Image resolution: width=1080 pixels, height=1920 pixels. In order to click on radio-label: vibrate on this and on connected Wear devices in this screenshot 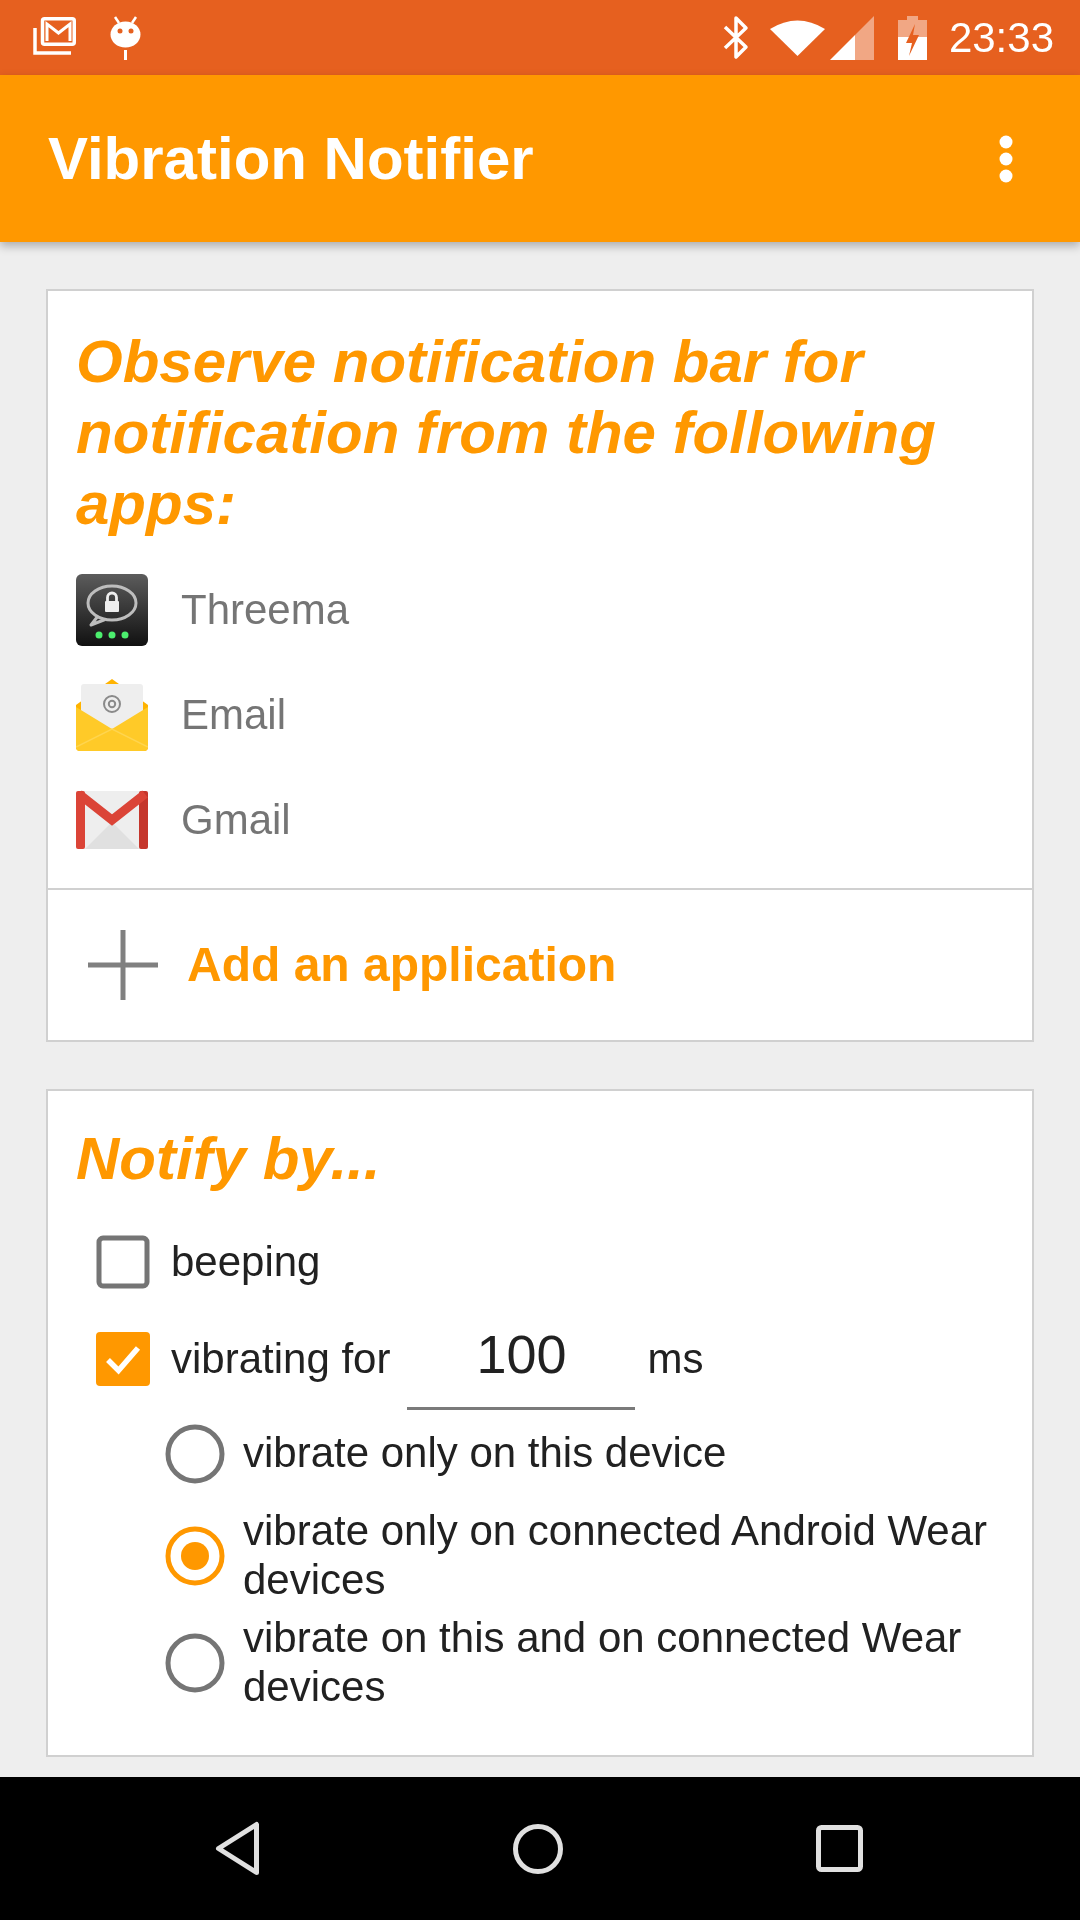, I will do `click(603, 1662)`.